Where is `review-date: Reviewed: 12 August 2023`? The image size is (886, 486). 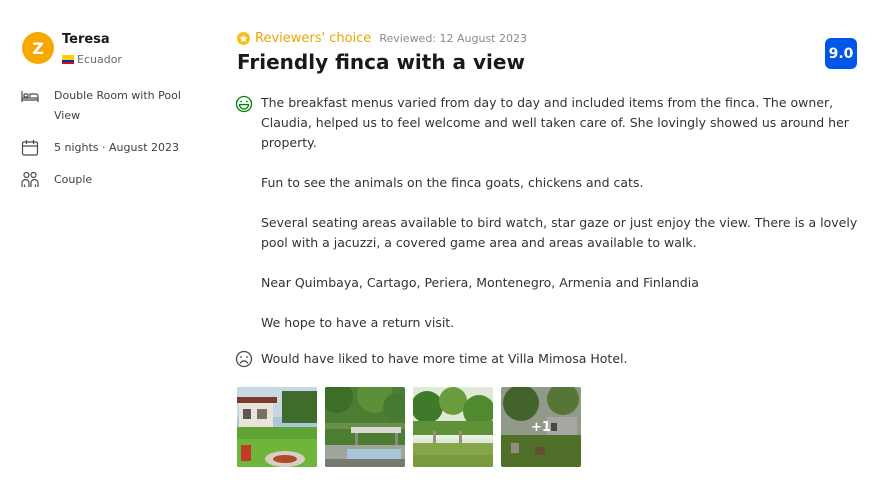
review-date: Reviewed: 12 August 2023 is located at coordinates (453, 38).